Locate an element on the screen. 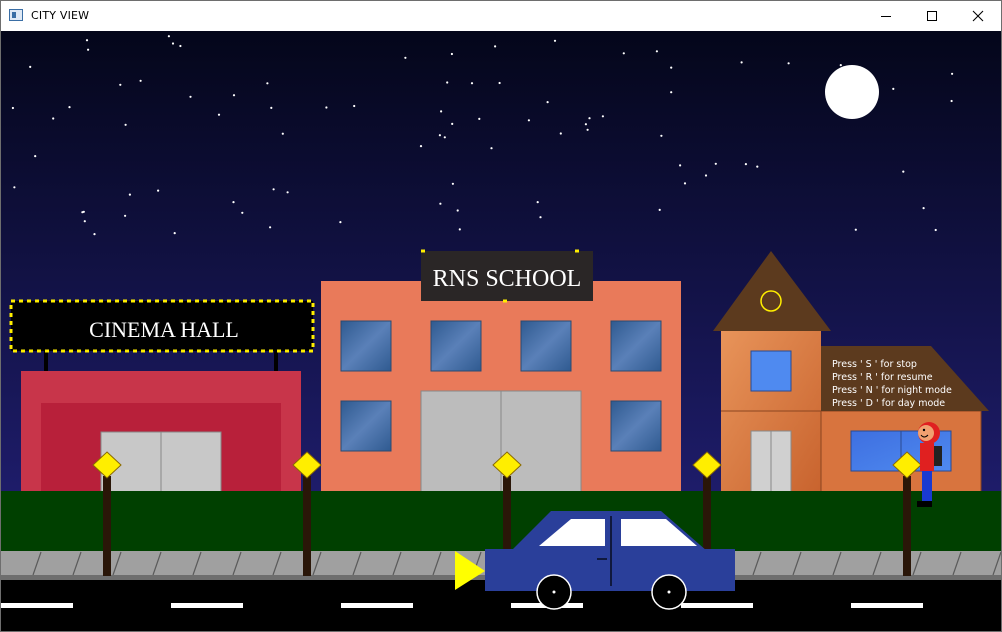  person-legs is located at coordinates (927, 486).